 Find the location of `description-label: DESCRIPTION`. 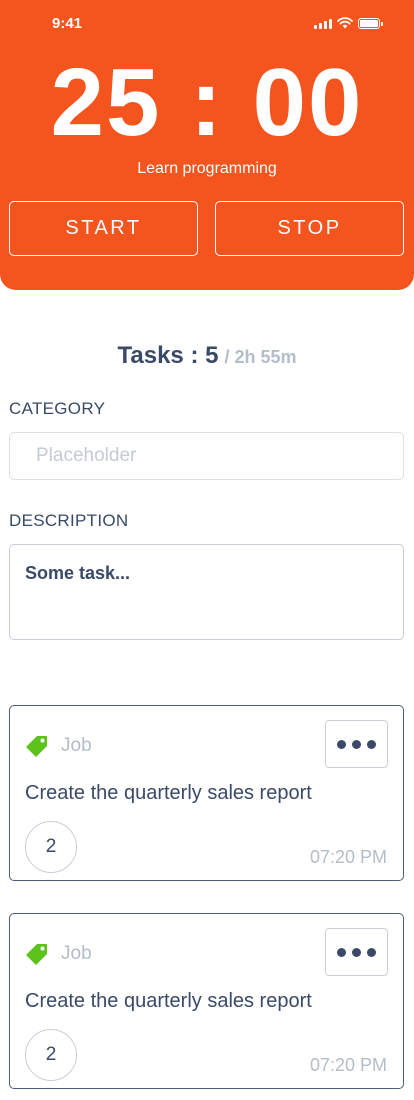

description-label: DESCRIPTION is located at coordinates (69, 520).